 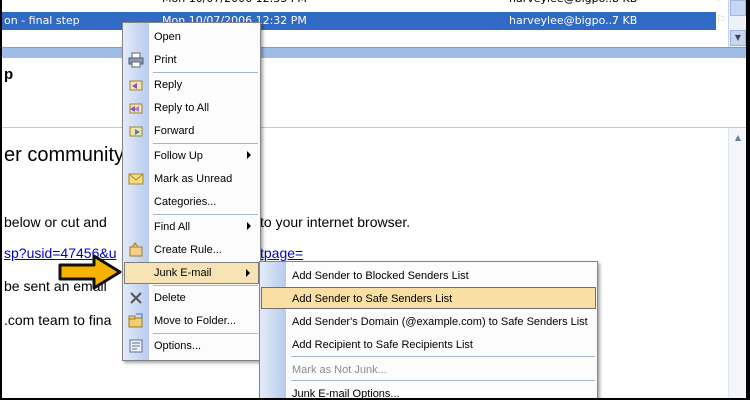 What do you see at coordinates (738, 8) in the screenshot?
I see `scroll-thumb` at bounding box center [738, 8].